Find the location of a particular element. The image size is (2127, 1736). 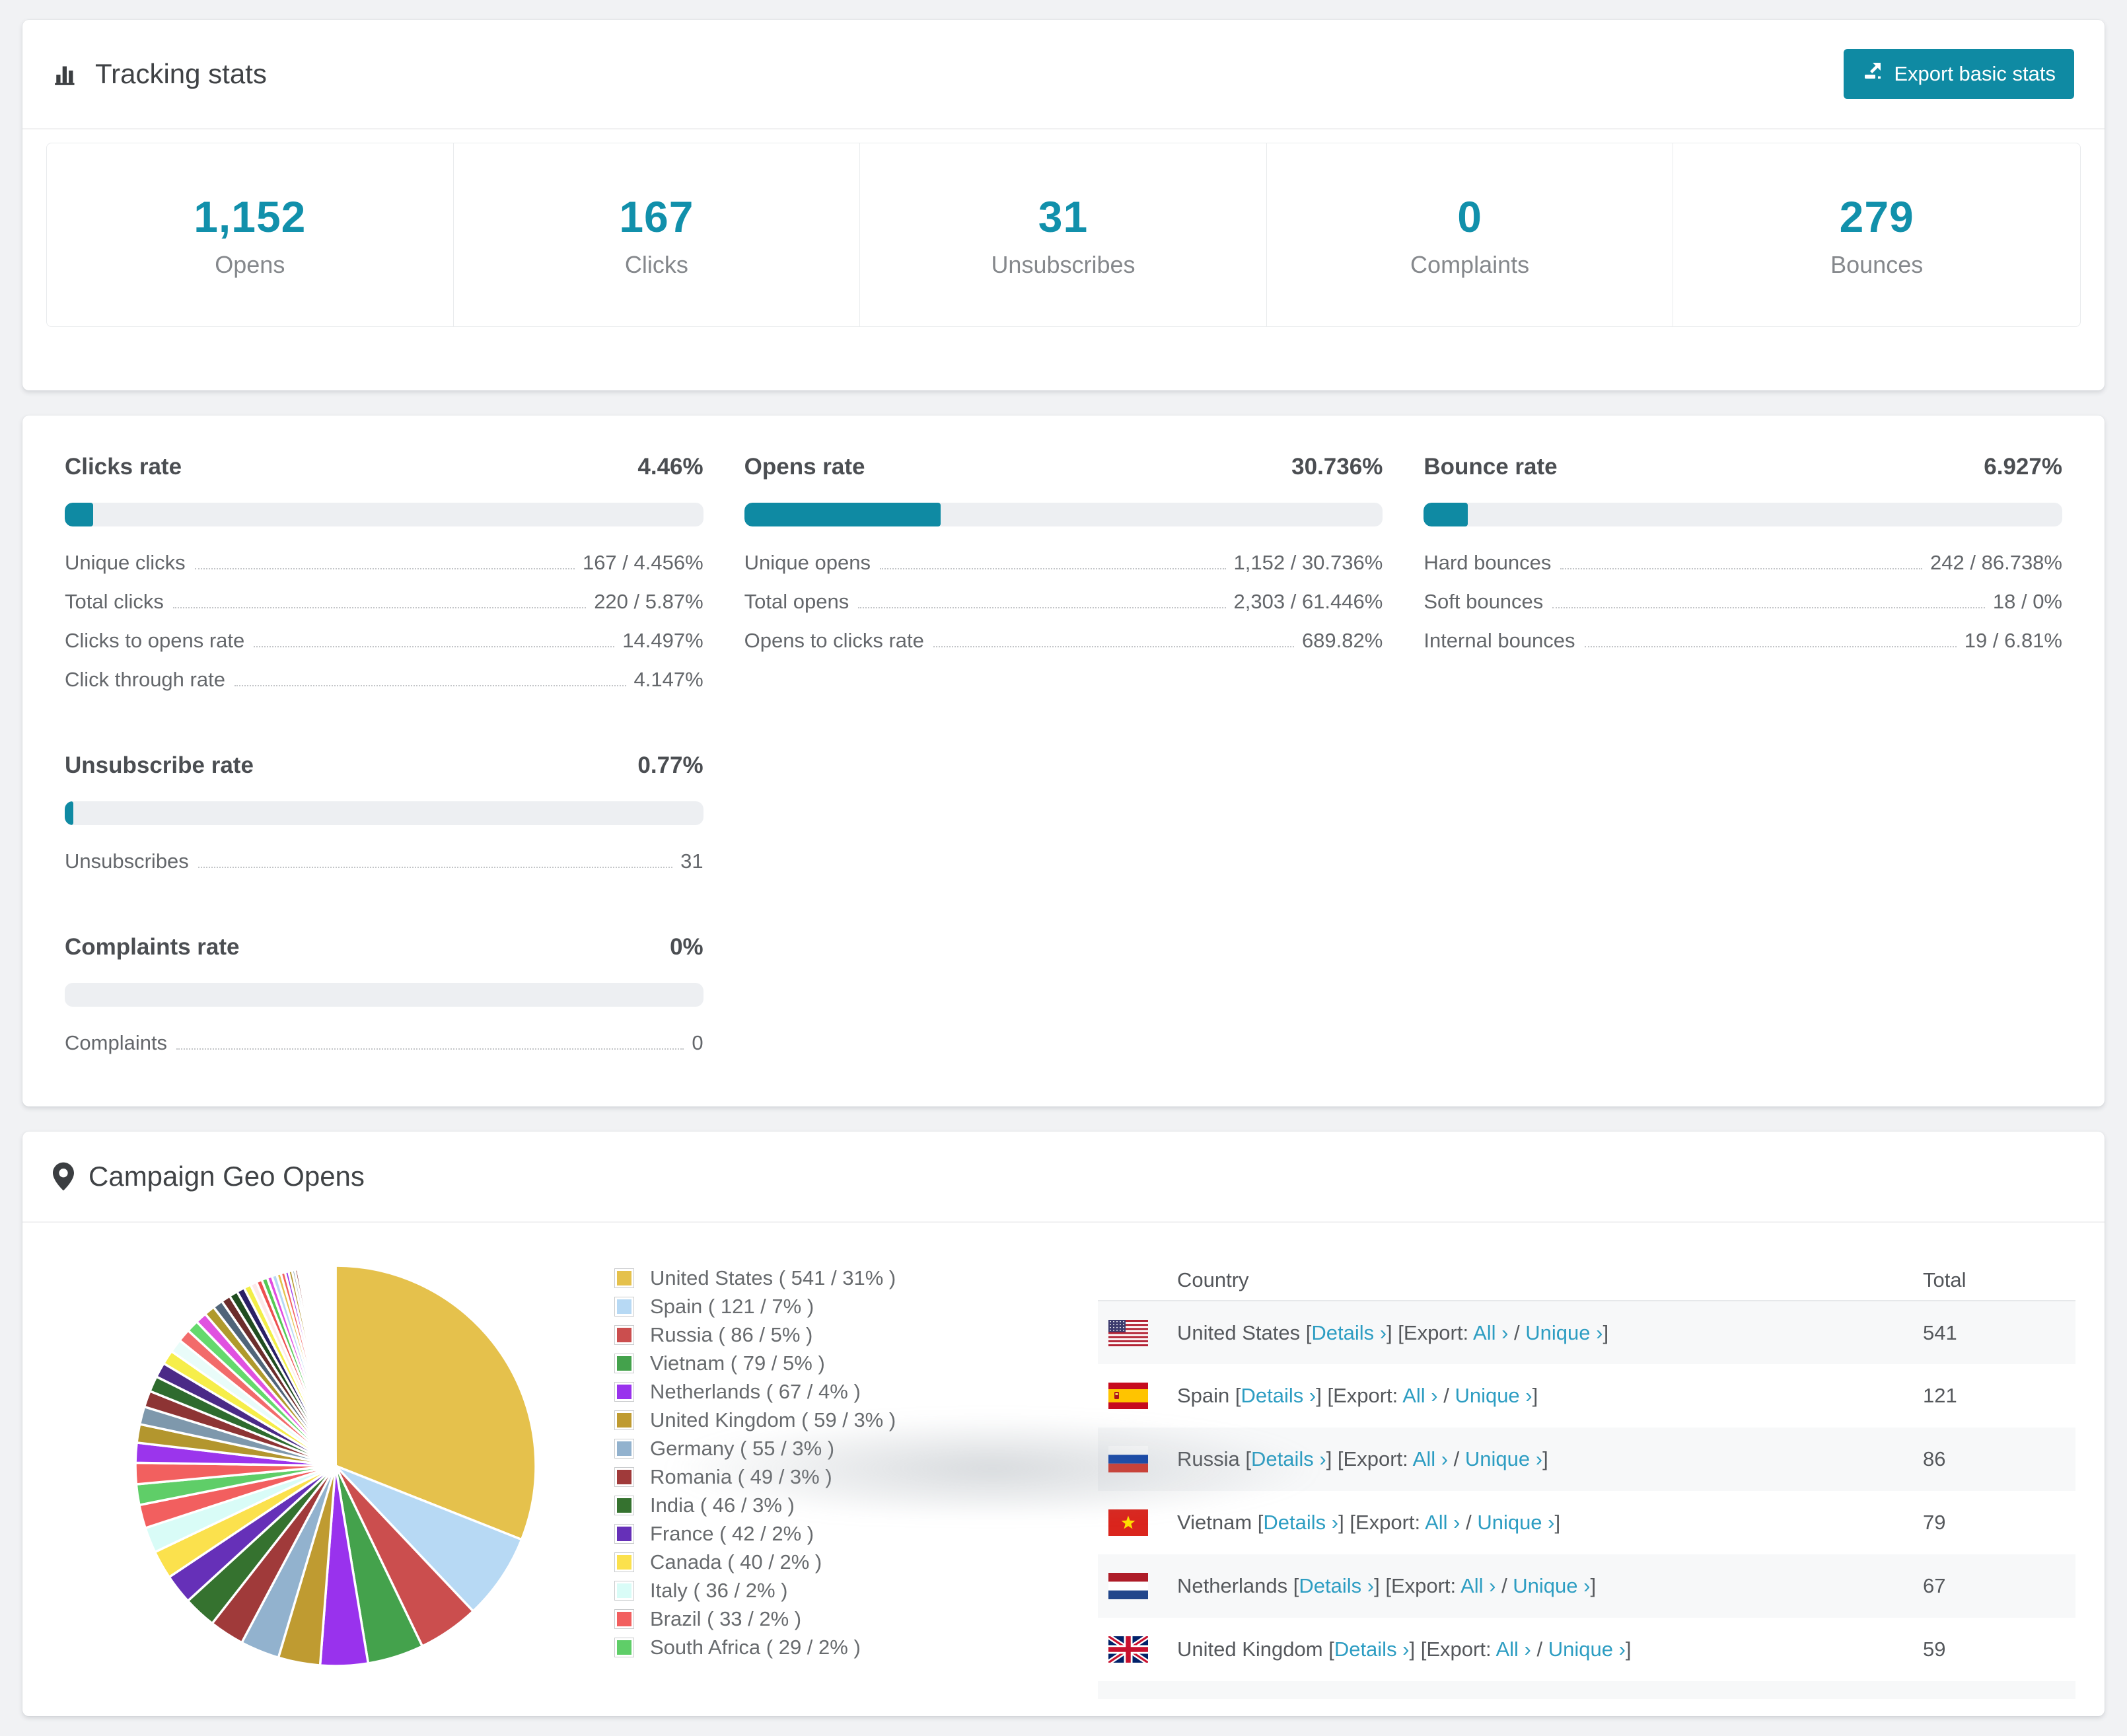

legend-label: South Africa ( 29 / 2% ) is located at coordinates (756, 1647).